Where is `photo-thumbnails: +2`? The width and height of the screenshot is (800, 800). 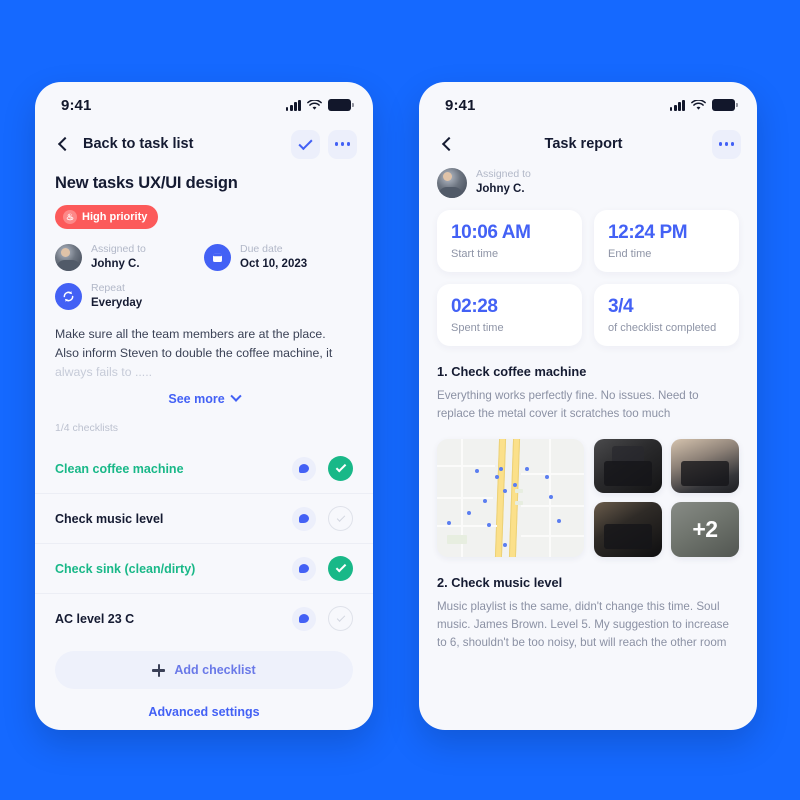
photo-thumbnails: +2 is located at coordinates (666, 497).